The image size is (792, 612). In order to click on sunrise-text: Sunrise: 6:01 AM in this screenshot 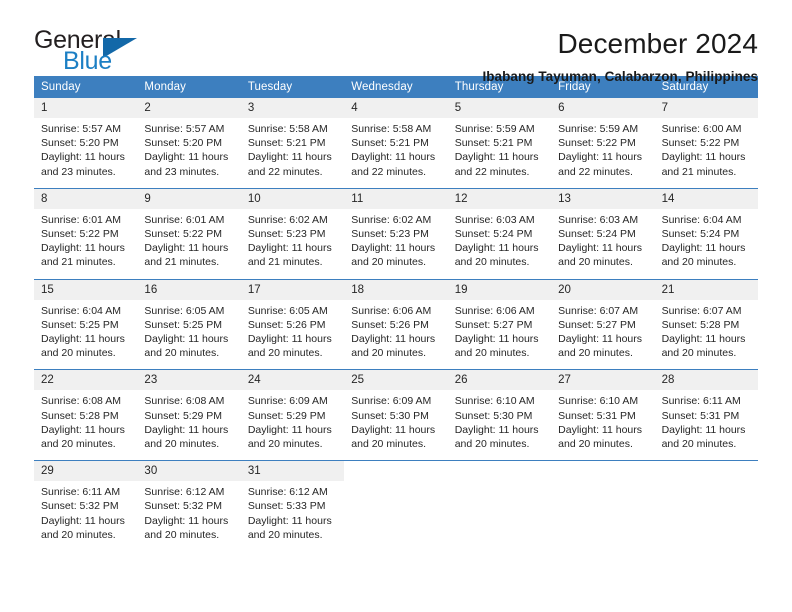, I will do `click(81, 219)`.